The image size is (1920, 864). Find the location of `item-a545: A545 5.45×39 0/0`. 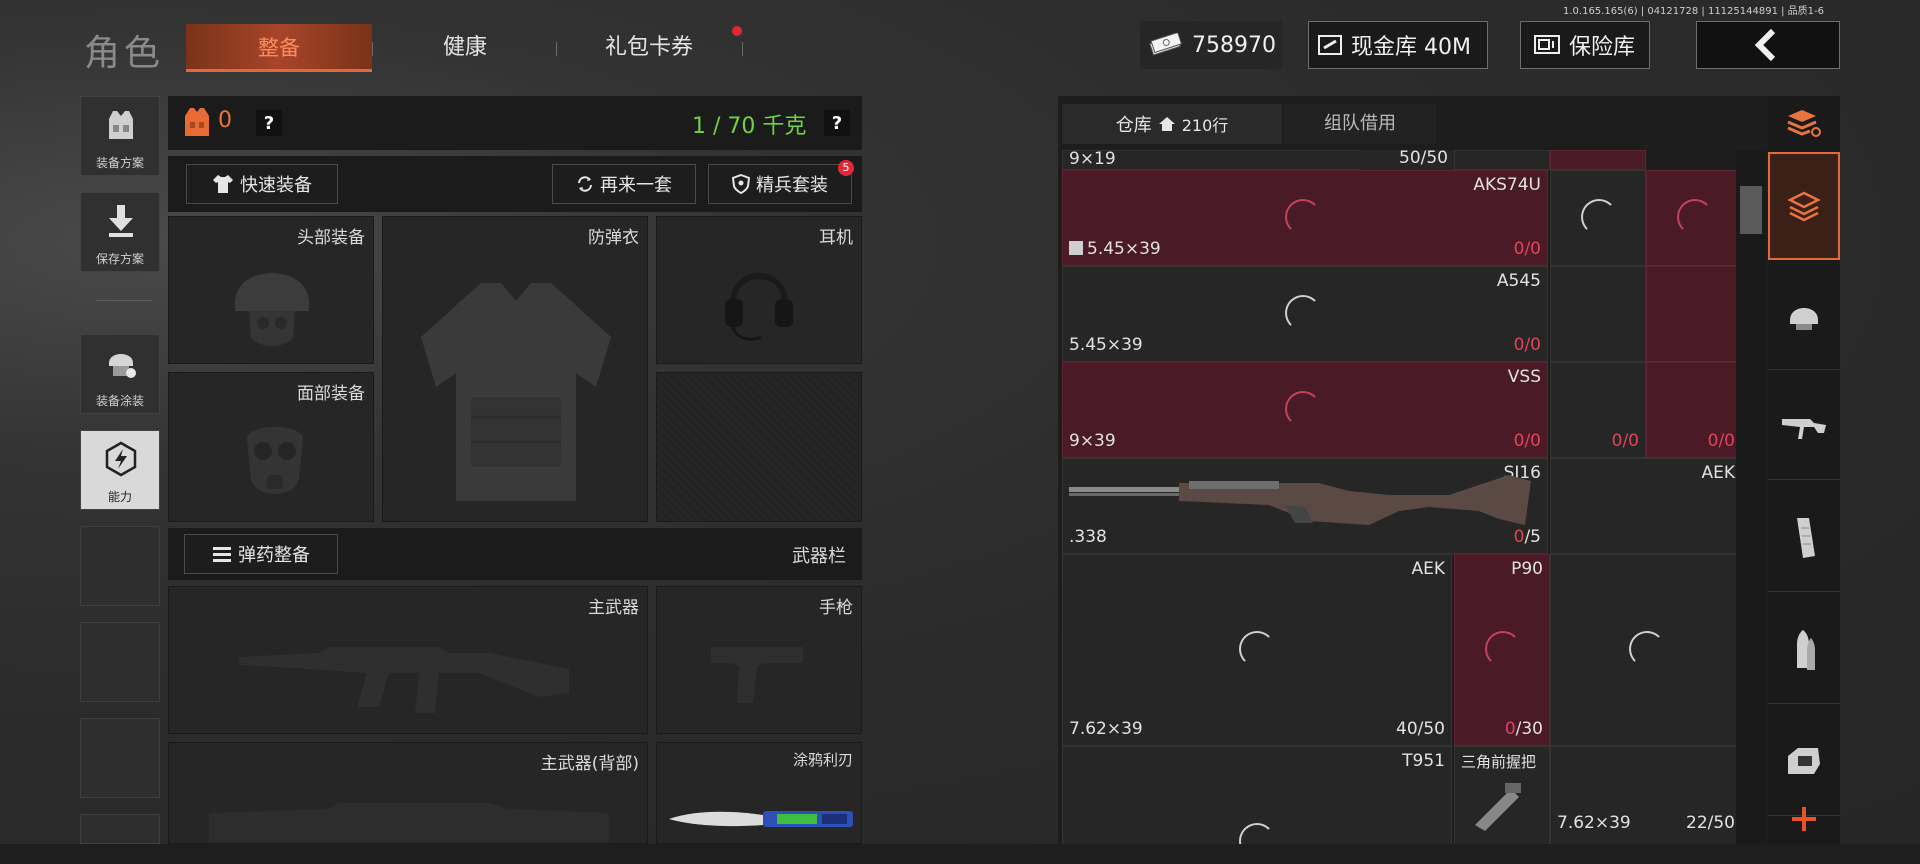

item-a545: A545 5.45×39 0/0 is located at coordinates (1305, 314).